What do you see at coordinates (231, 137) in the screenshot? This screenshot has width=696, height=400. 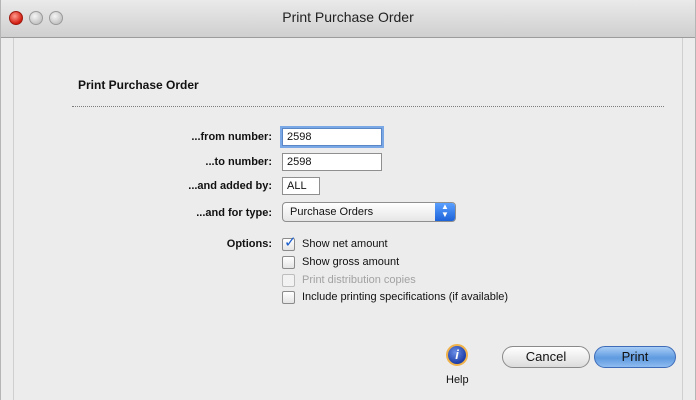 I see `from-number-label: ...from number:` at bounding box center [231, 137].